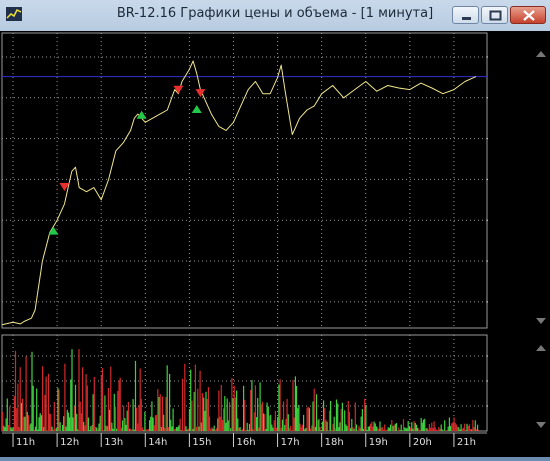 This screenshot has height=461, width=550. I want to click on axis-strip, so click(519, 244).